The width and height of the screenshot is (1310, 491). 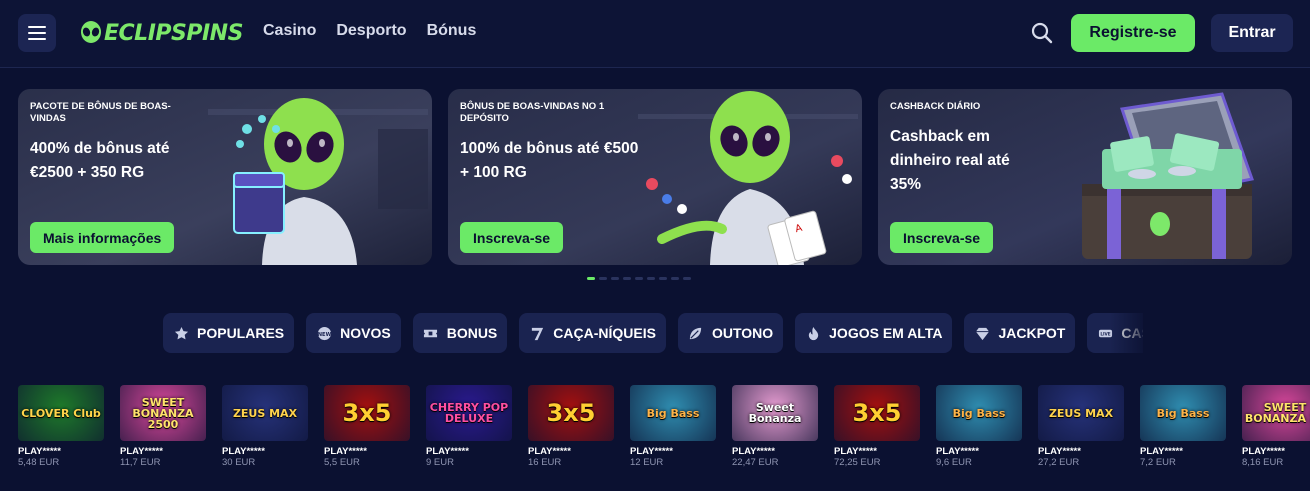 I want to click on category-label: JACKPOT, so click(x=1032, y=333).